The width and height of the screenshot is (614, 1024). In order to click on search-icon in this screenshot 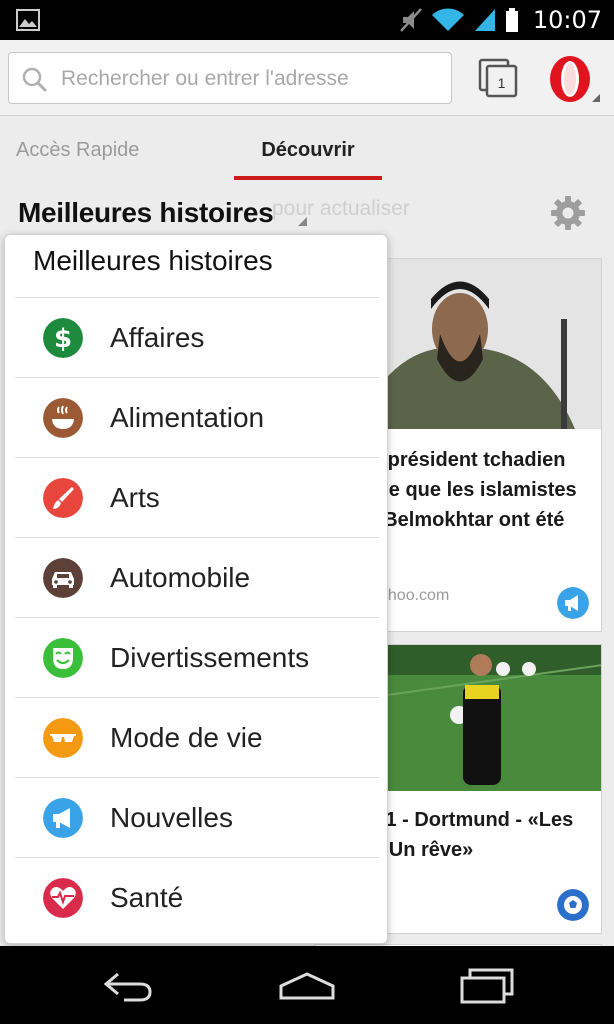, I will do `click(35, 80)`.